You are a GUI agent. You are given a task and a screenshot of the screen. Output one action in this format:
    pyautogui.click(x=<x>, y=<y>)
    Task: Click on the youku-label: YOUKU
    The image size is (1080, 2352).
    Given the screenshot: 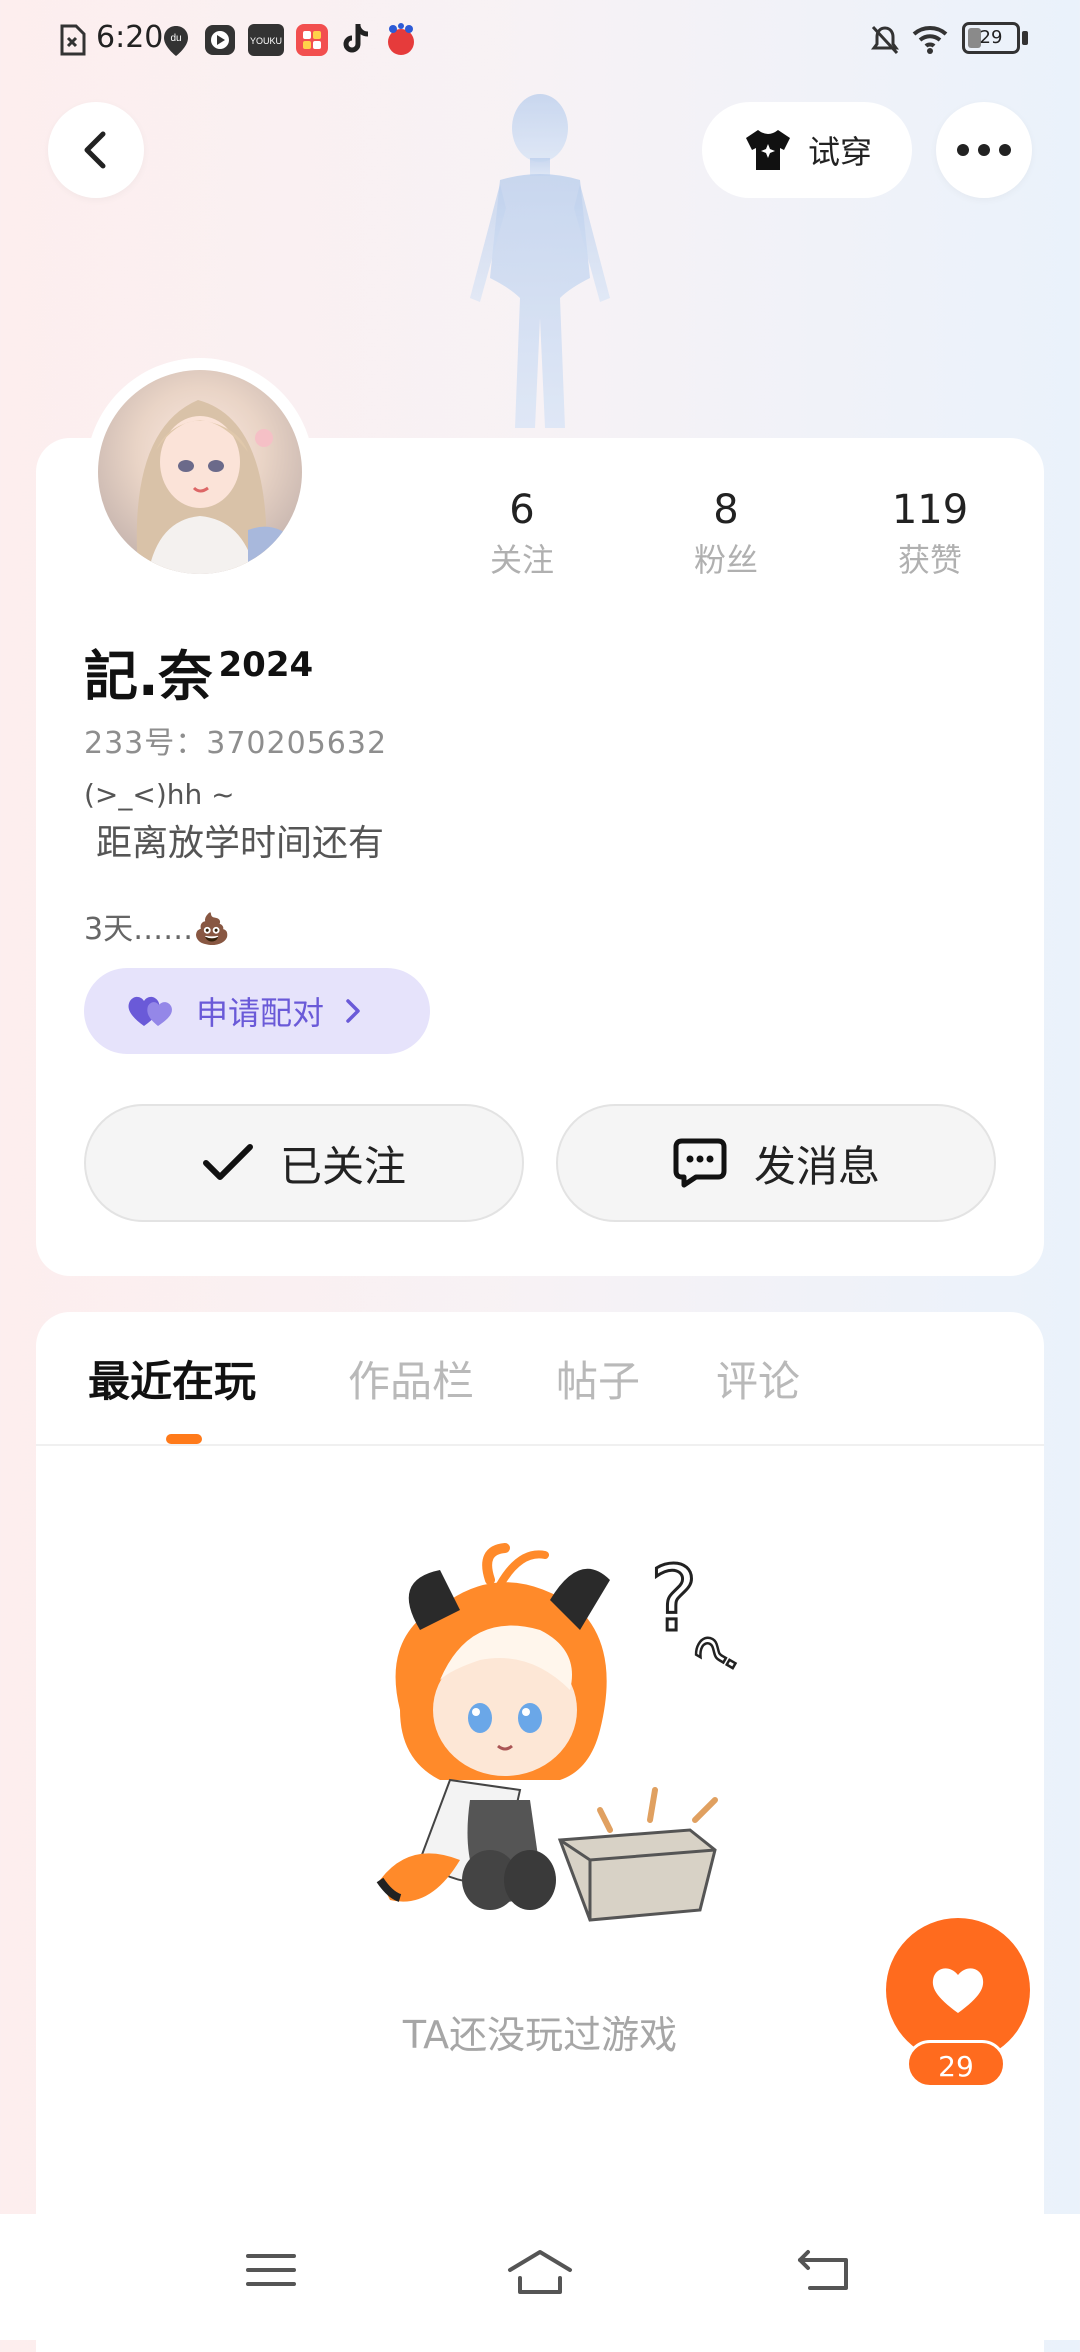 What is the action you would take?
    pyautogui.click(x=266, y=41)
    